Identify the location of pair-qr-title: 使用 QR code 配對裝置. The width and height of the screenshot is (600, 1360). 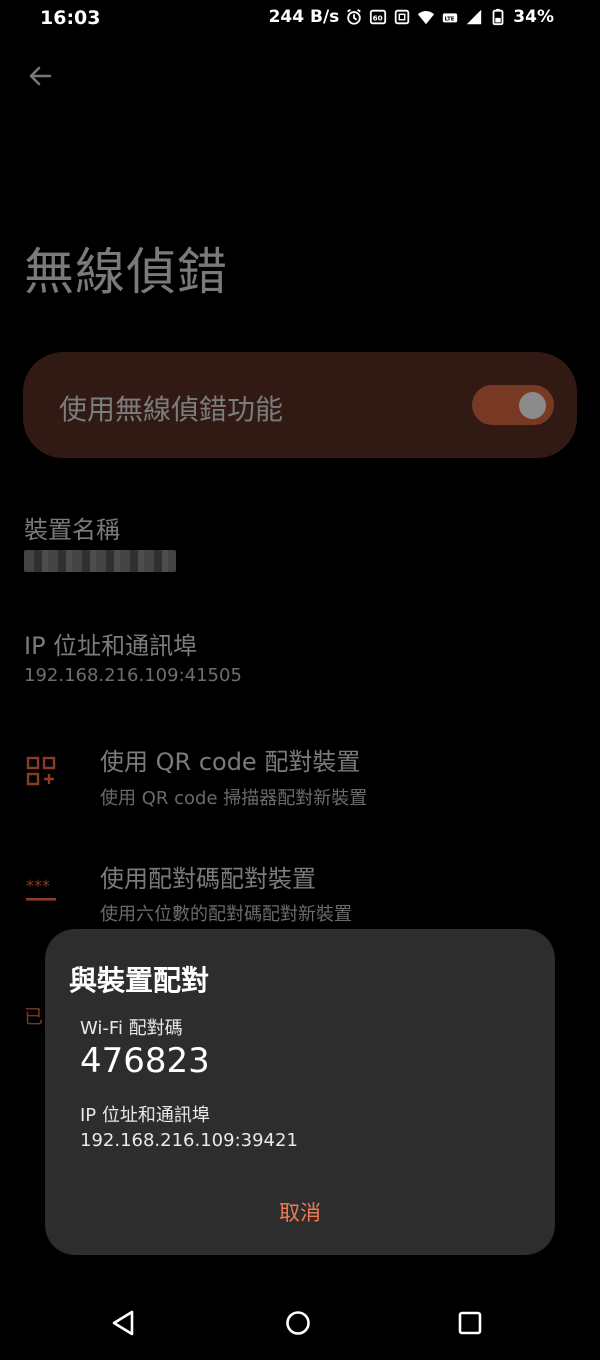
(230, 762).